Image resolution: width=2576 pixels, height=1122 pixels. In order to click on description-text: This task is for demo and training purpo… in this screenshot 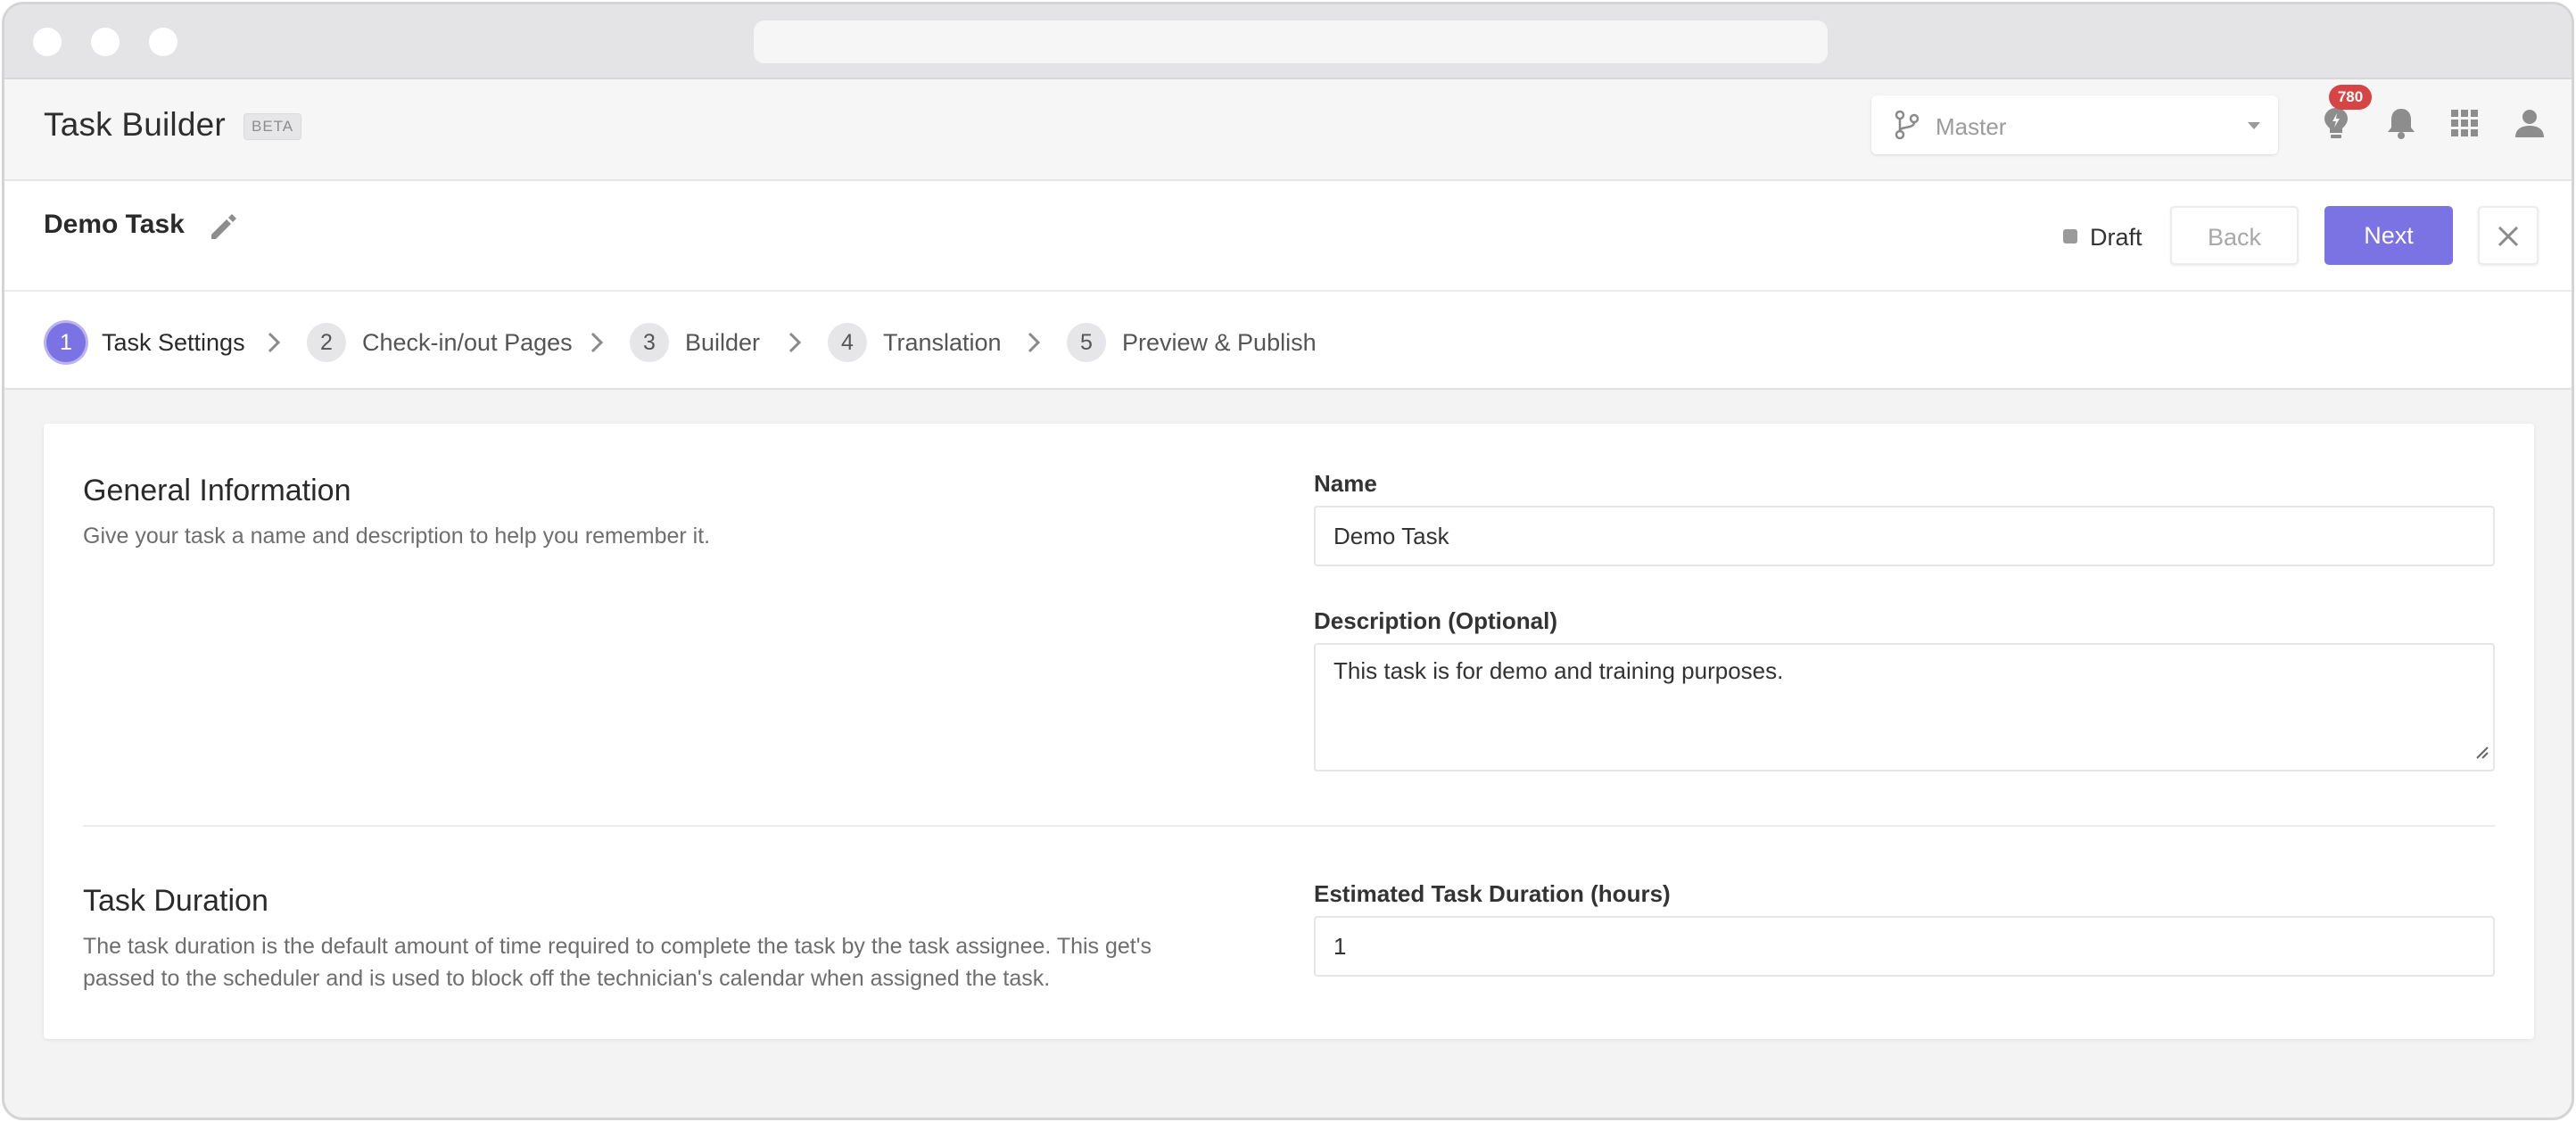, I will do `click(1559, 670)`.